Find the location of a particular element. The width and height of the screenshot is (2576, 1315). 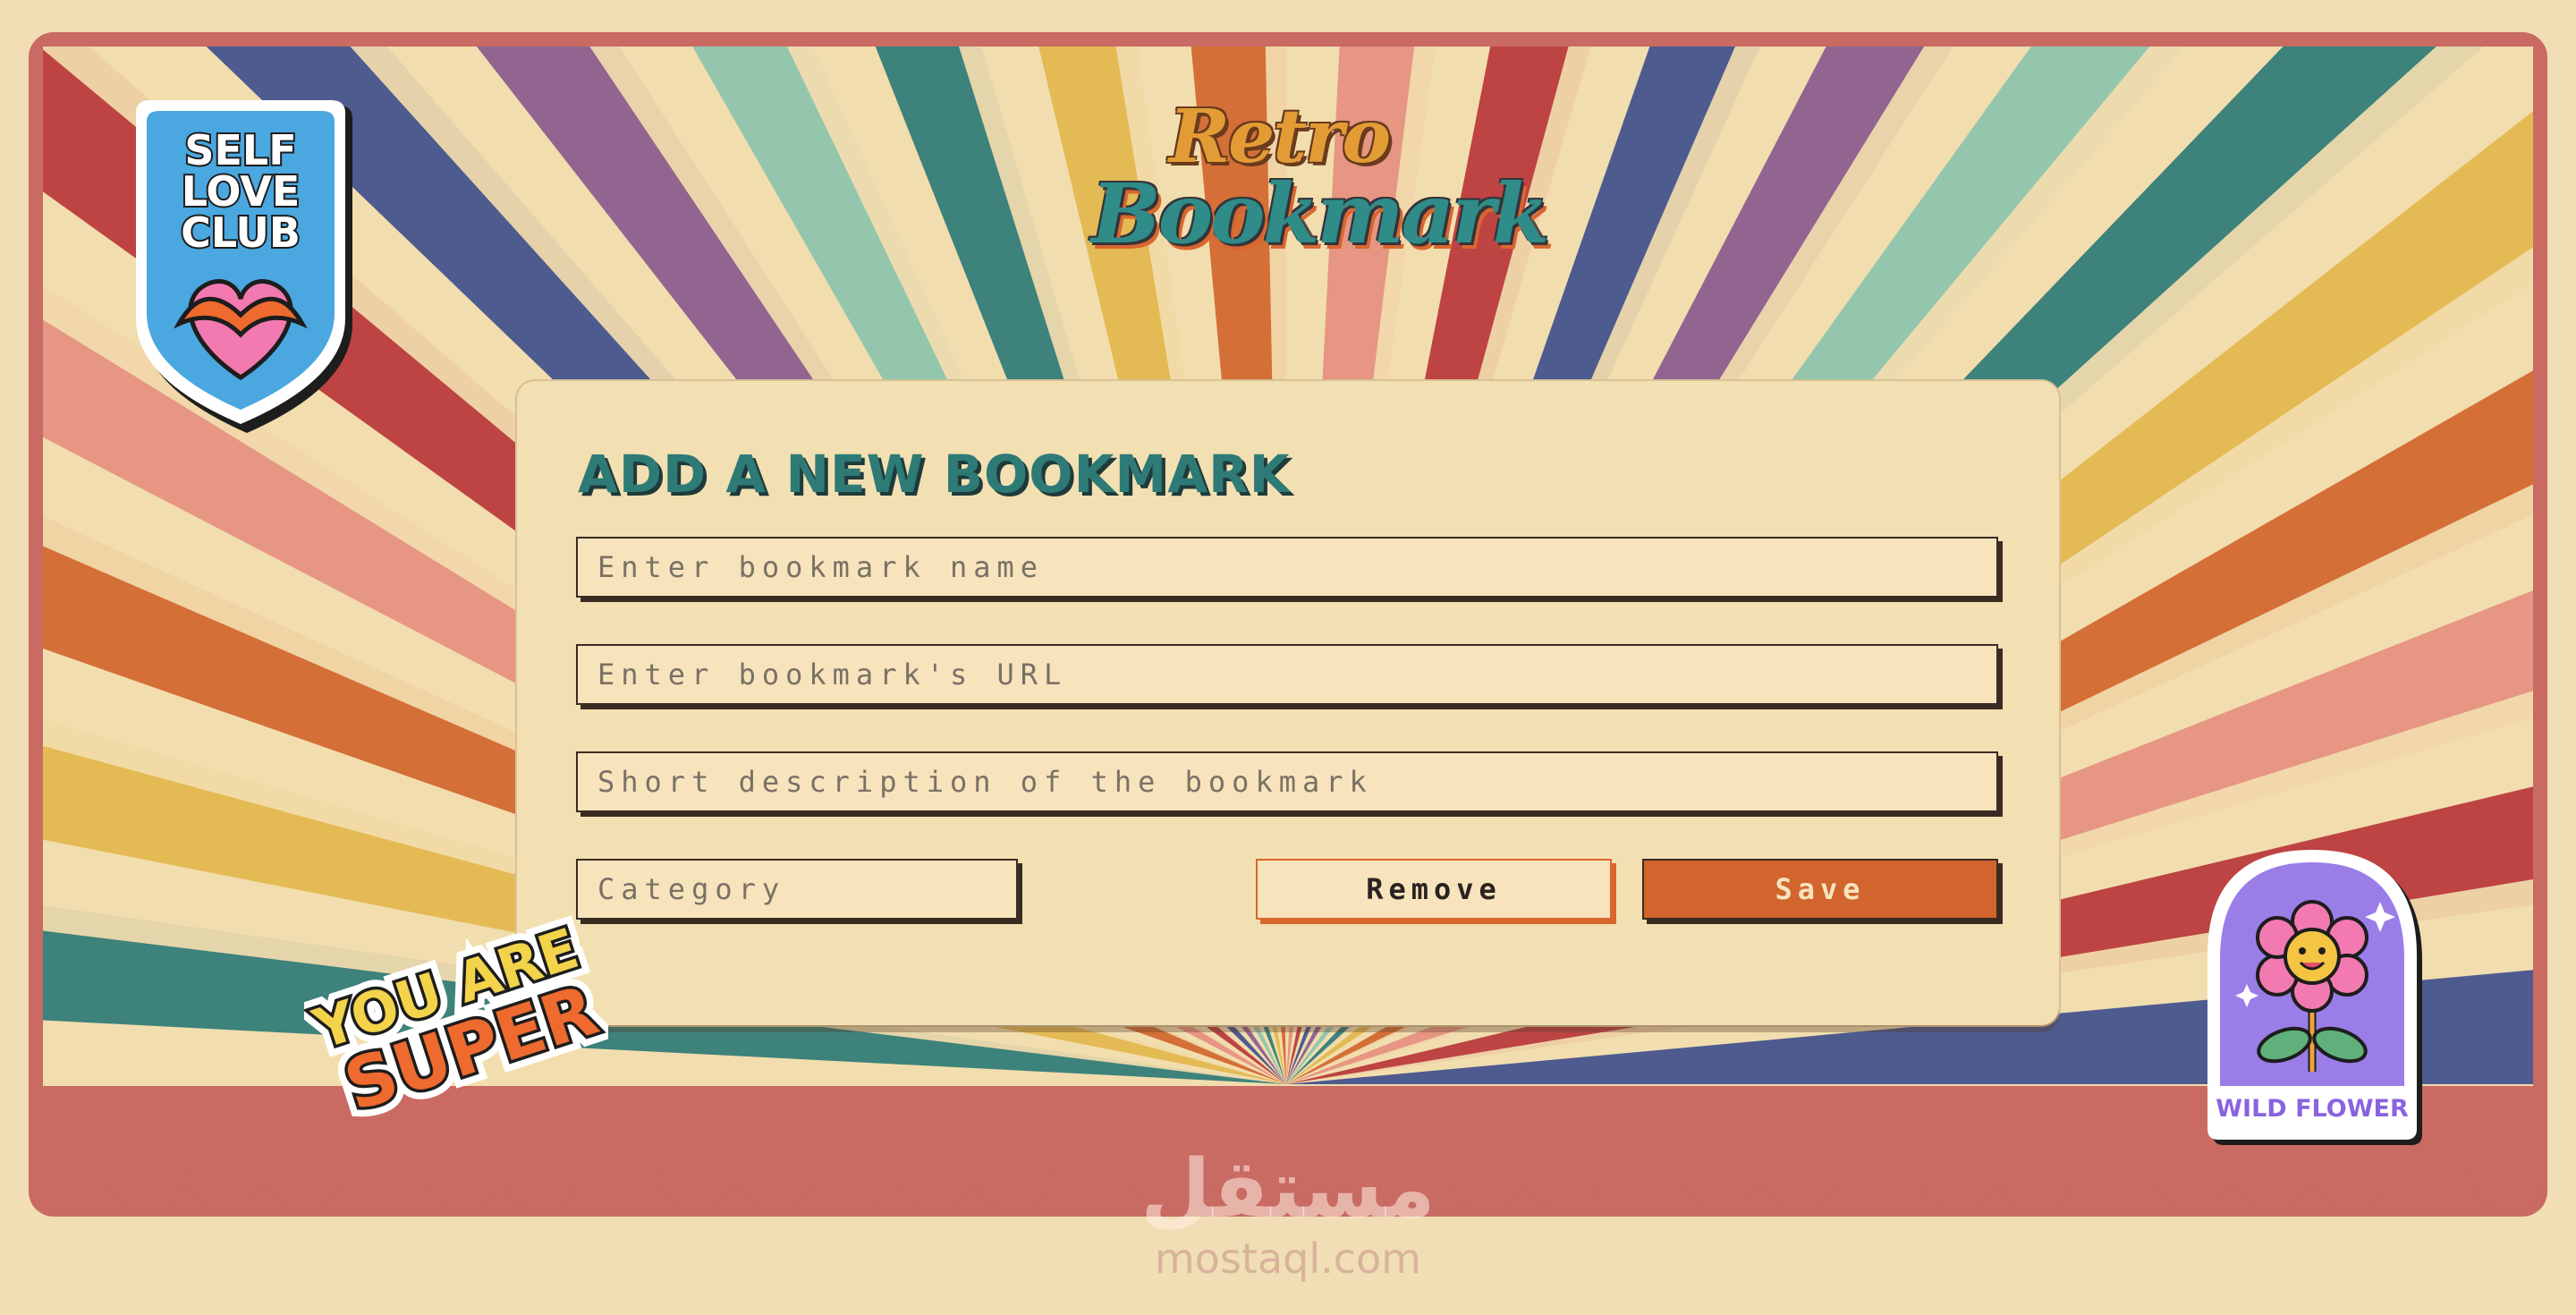

form-title: ADD A NEW BOOKMARK is located at coordinates (934, 474).